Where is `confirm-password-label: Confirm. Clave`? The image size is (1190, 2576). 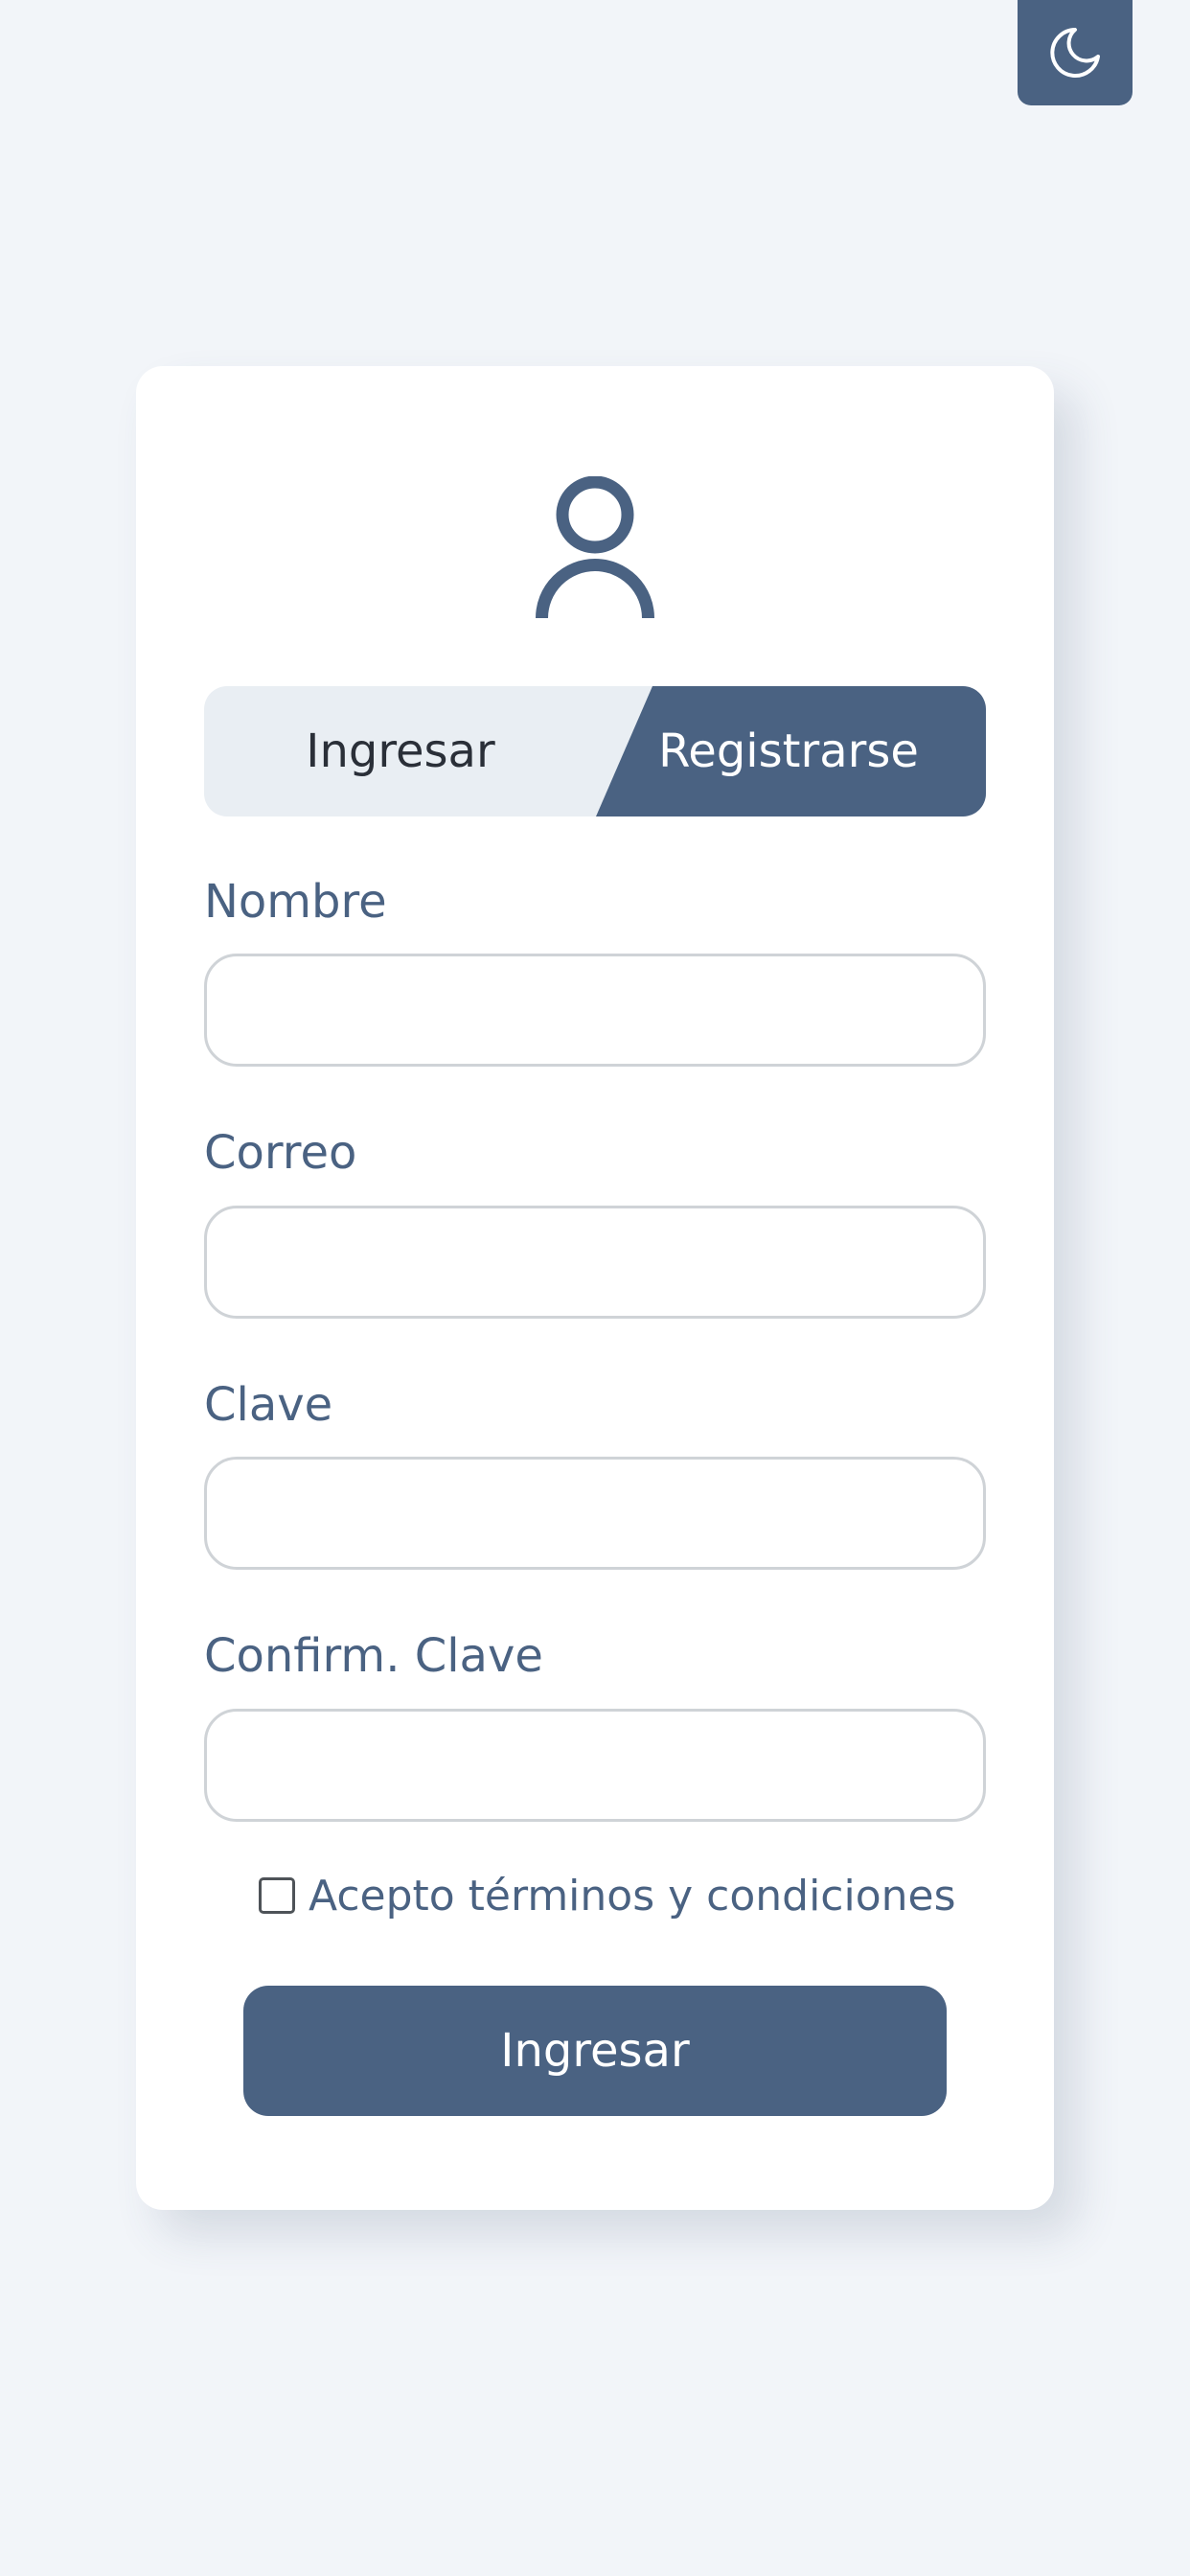
confirm-password-label: Confirm. Clave is located at coordinates (374, 1656).